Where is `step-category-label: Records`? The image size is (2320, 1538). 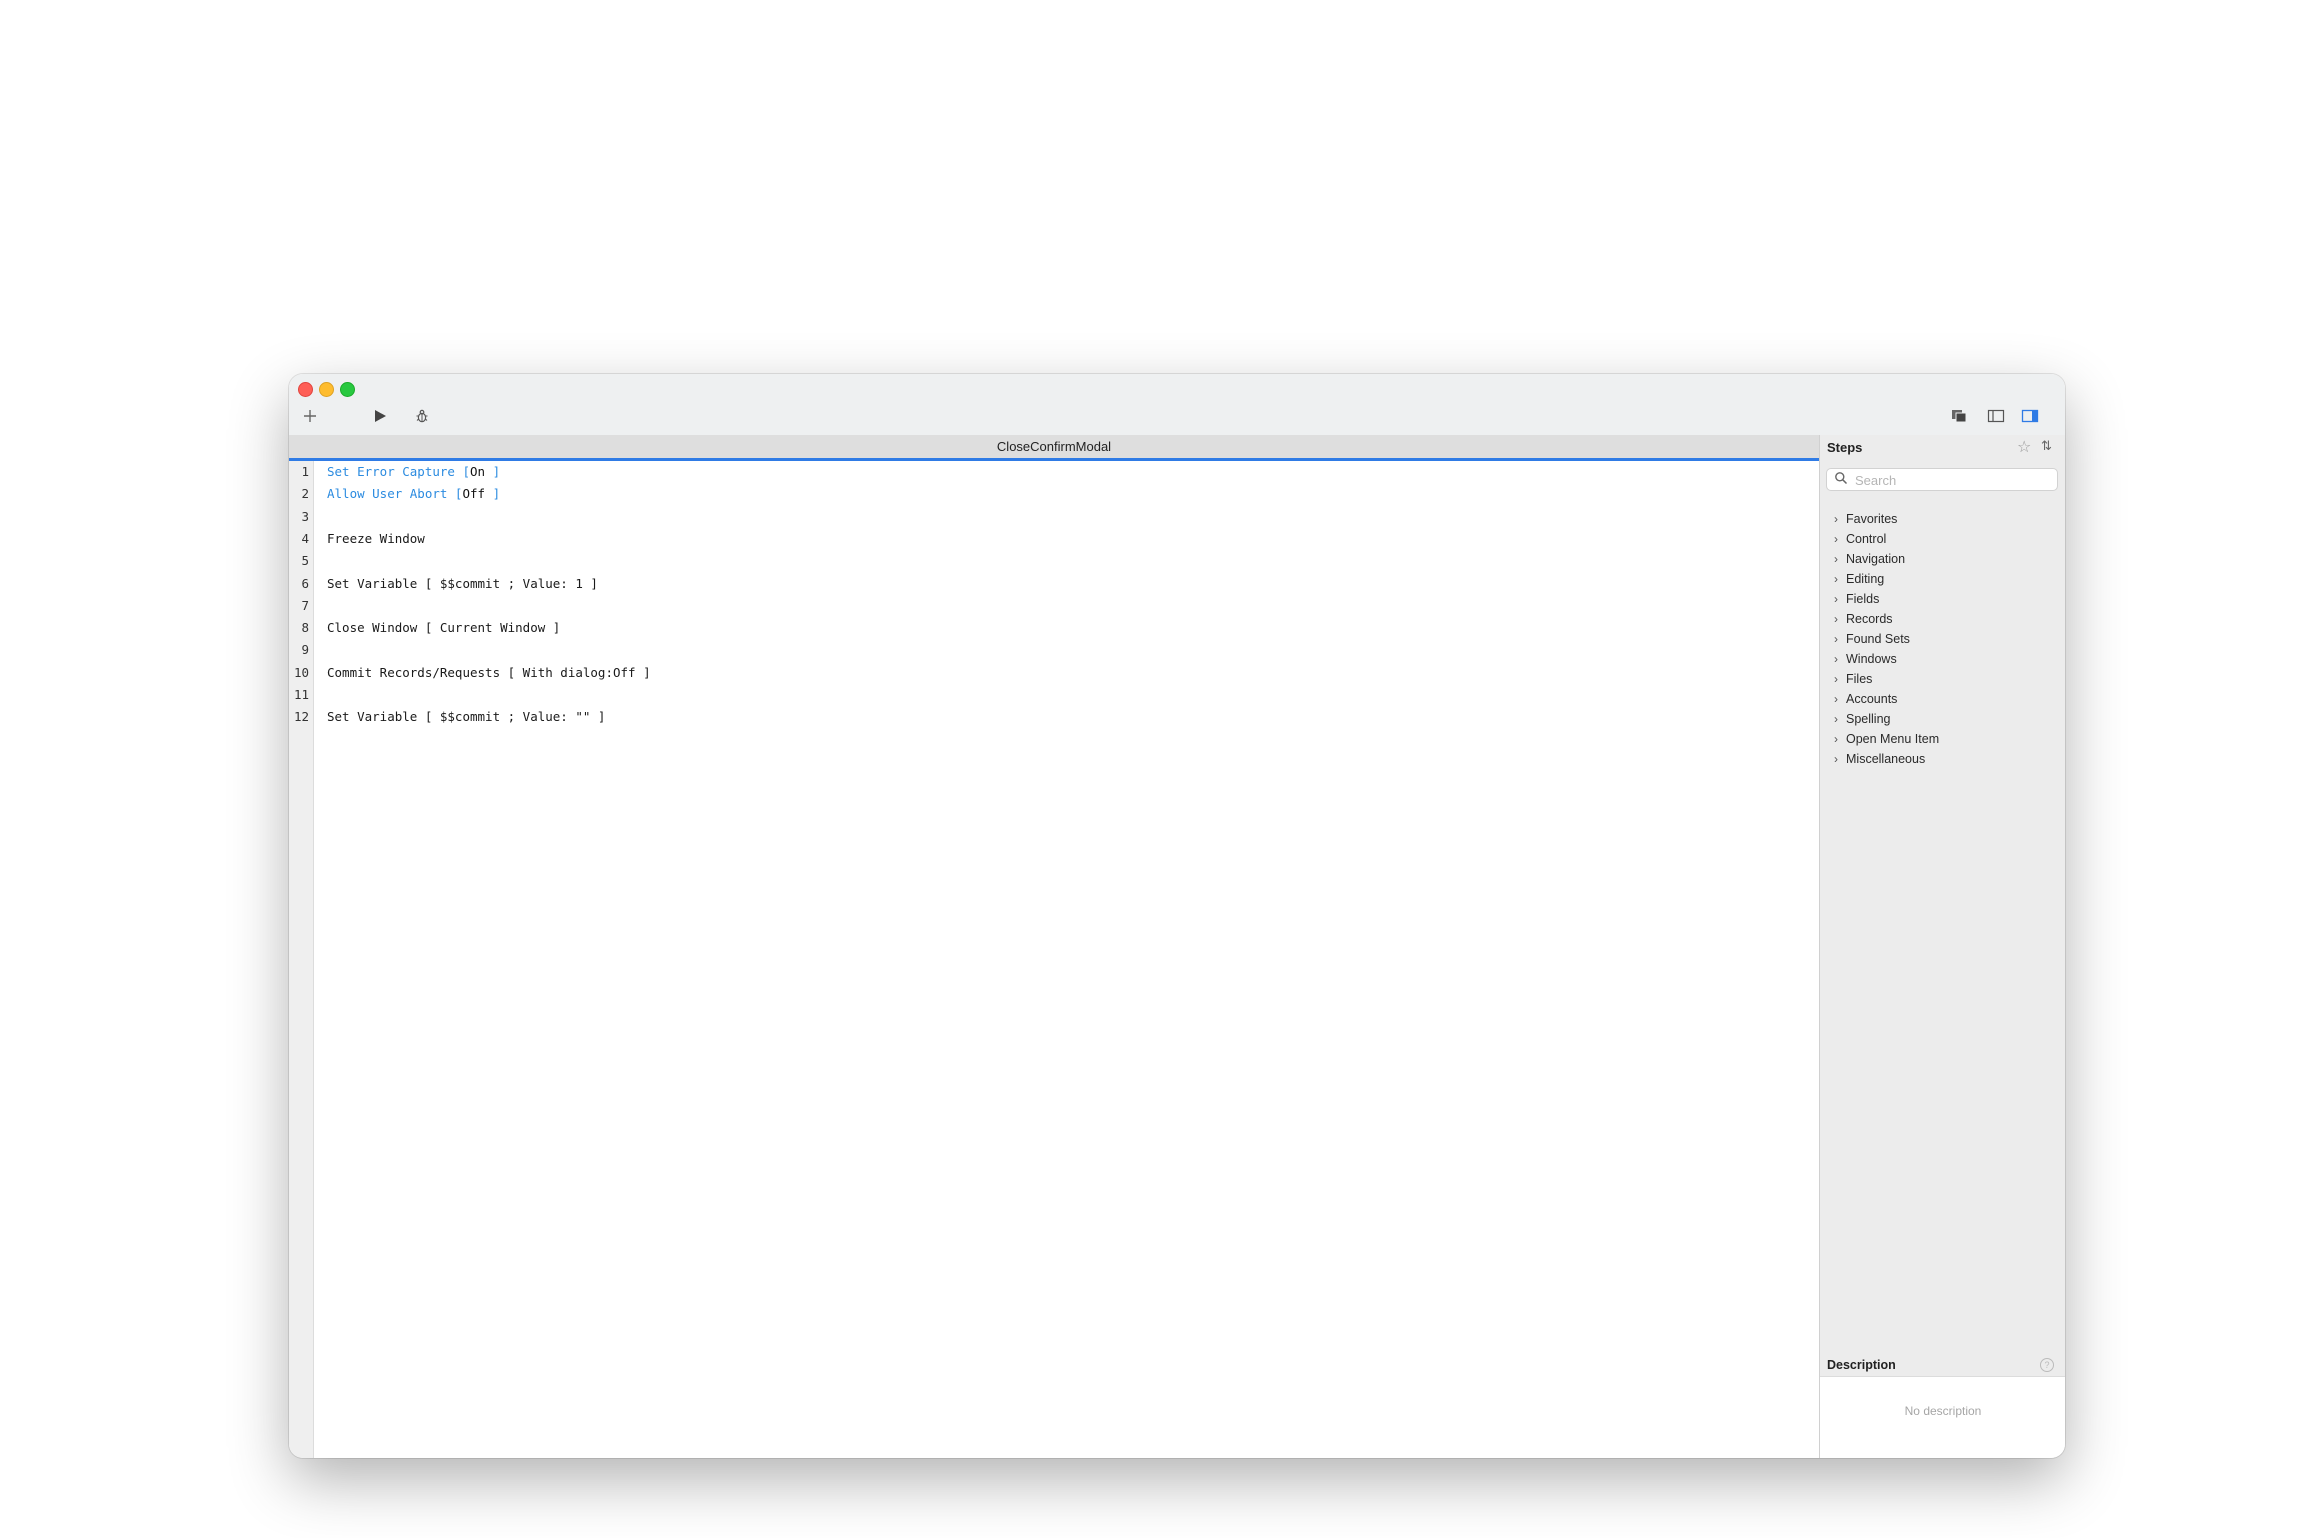 step-category-label: Records is located at coordinates (1869, 619).